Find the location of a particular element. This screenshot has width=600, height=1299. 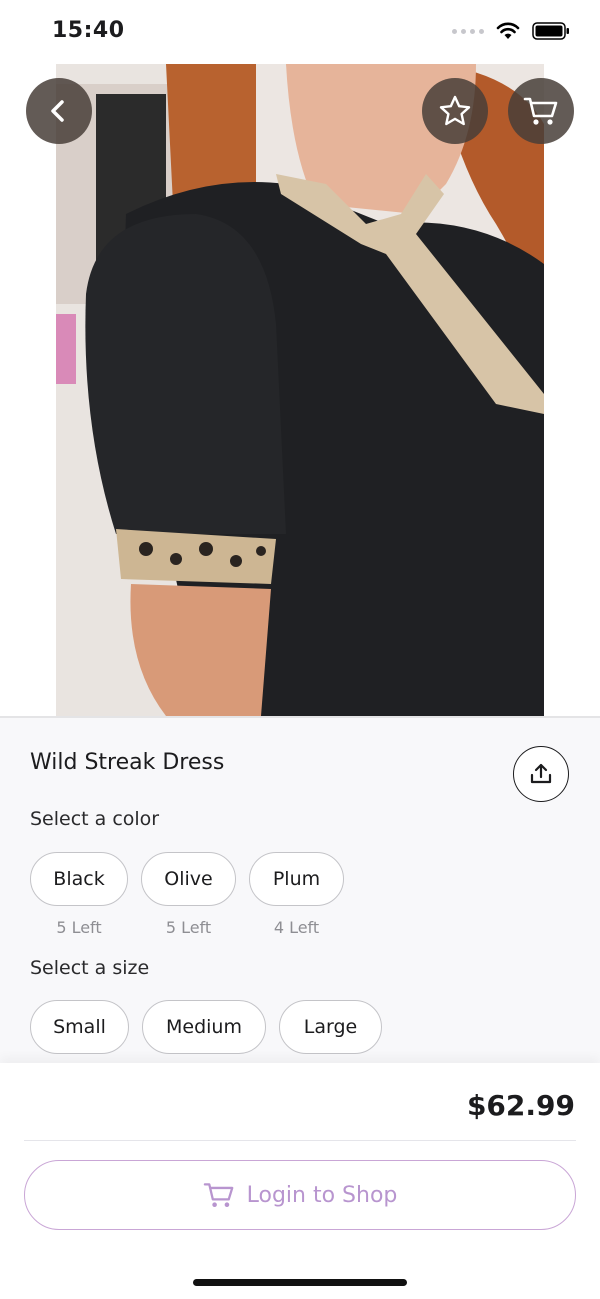

color-option-black: Black is located at coordinates (79, 879).